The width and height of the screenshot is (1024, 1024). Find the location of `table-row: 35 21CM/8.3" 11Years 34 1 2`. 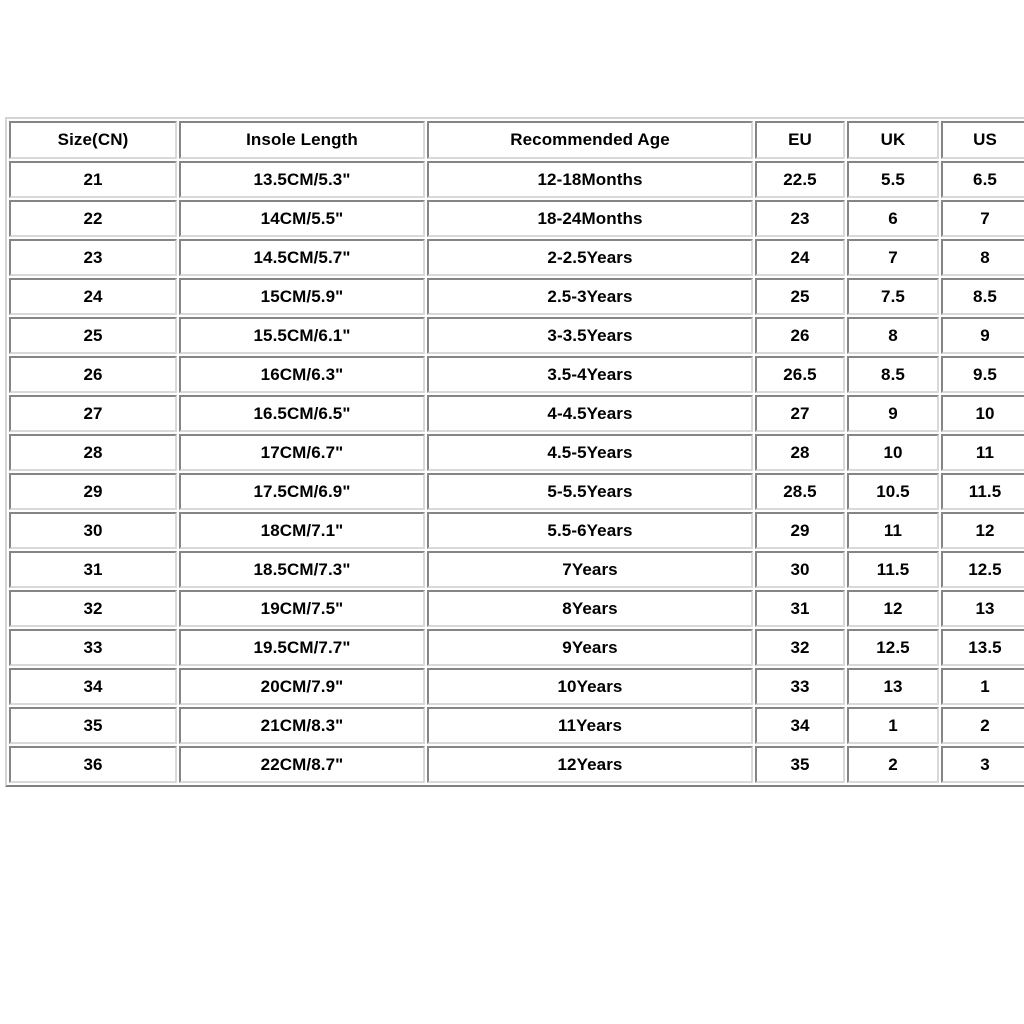

table-row: 35 21CM/8.3" 11Years 34 1 2 is located at coordinates (516, 725).